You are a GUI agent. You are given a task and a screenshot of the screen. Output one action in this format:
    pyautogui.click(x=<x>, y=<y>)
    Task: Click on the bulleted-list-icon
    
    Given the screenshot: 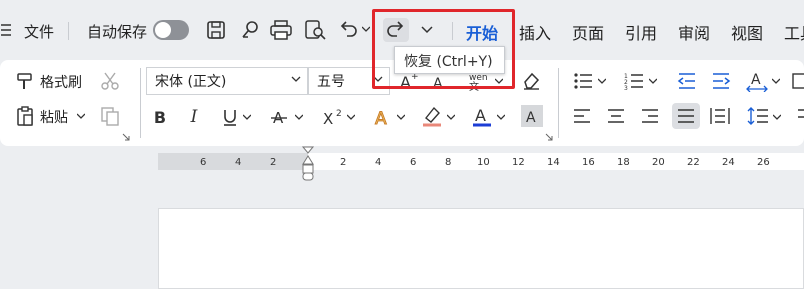 What is the action you would take?
    pyautogui.click(x=583, y=81)
    